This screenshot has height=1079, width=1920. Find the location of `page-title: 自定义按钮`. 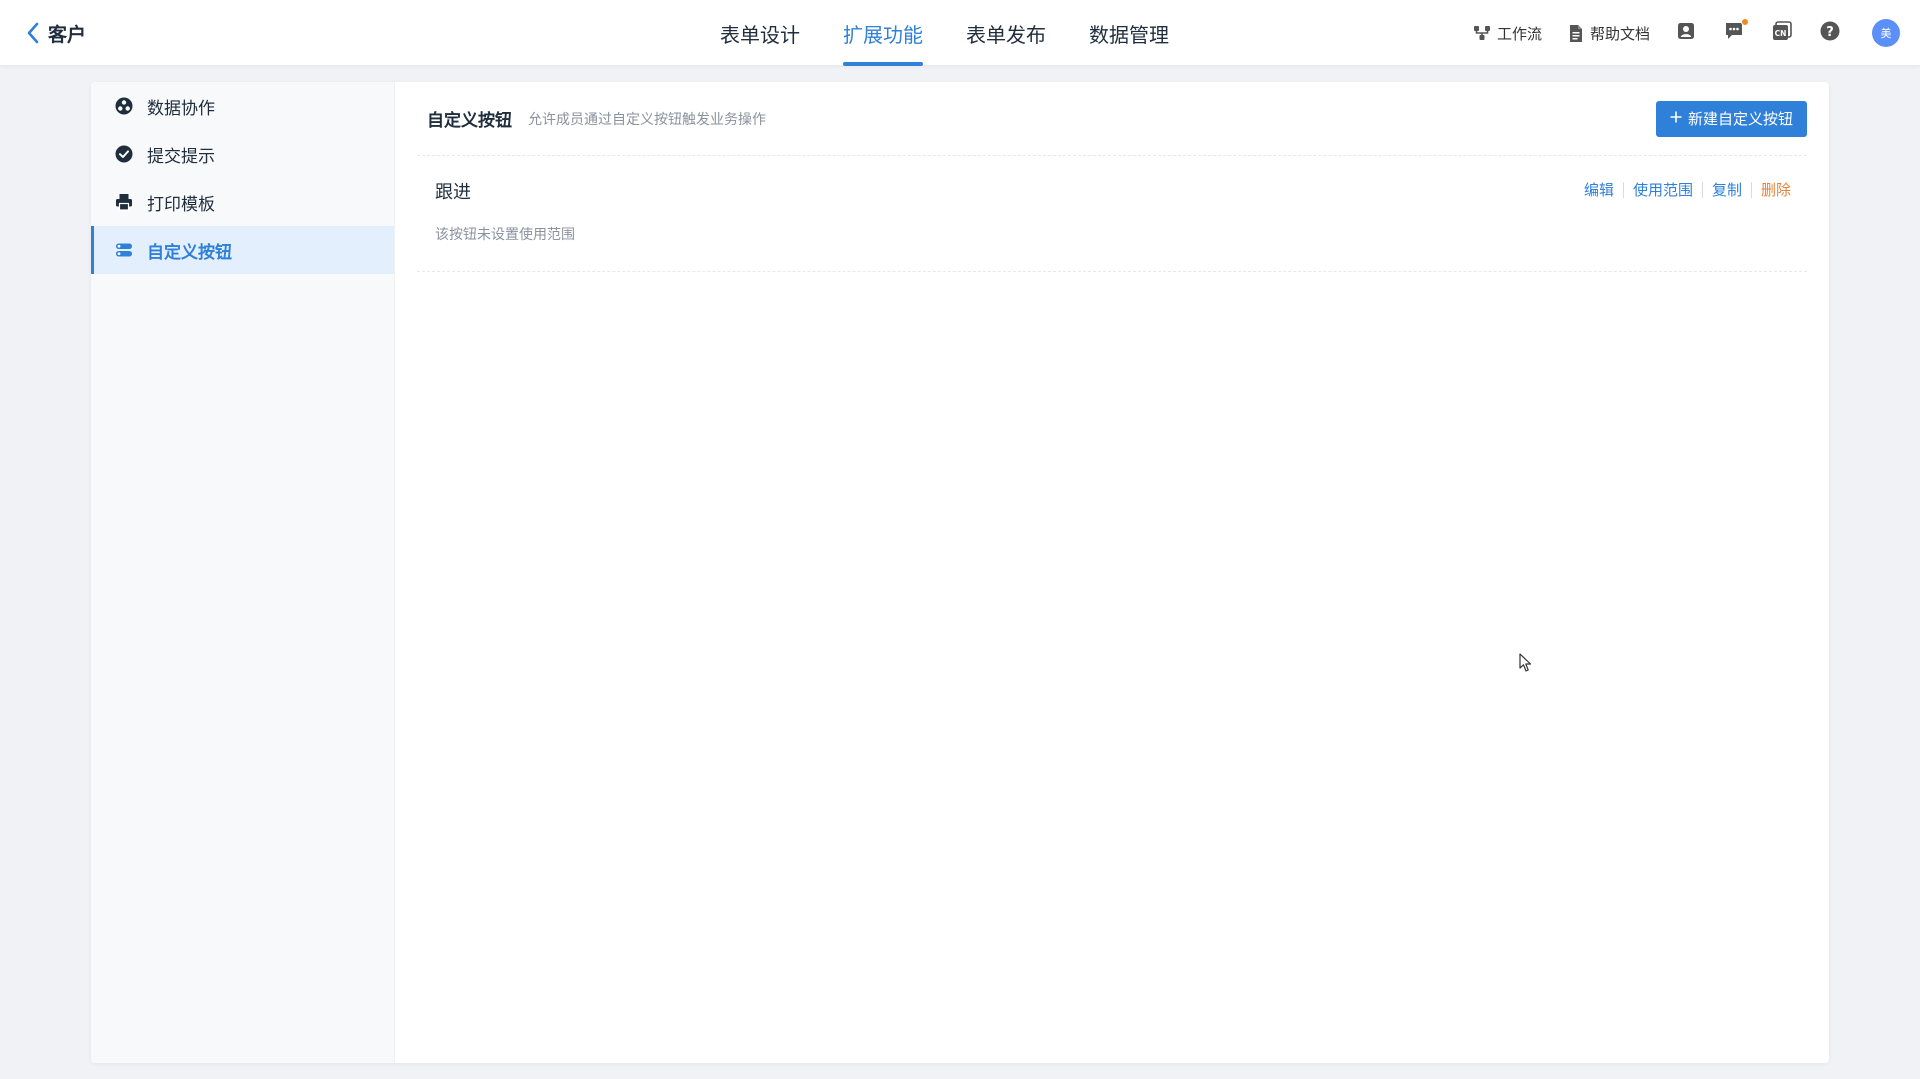

page-title: 自定义按钮 is located at coordinates (469, 120).